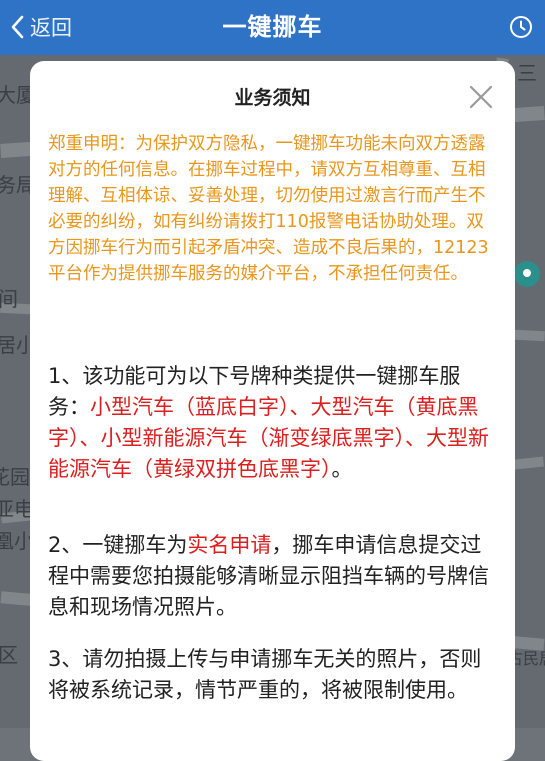 The height and width of the screenshot is (761, 545). Describe the element at coordinates (9, 655) in the screenshot. I see `map-label: 区` at that location.